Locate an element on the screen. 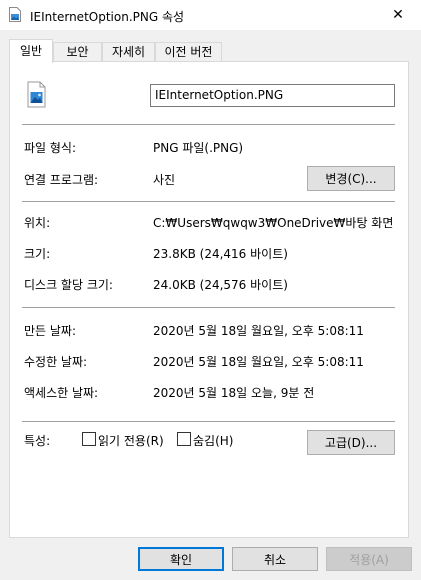 This screenshot has width=421, height=580. opens-with-label: 연결 프로그램: is located at coordinates (61, 180).